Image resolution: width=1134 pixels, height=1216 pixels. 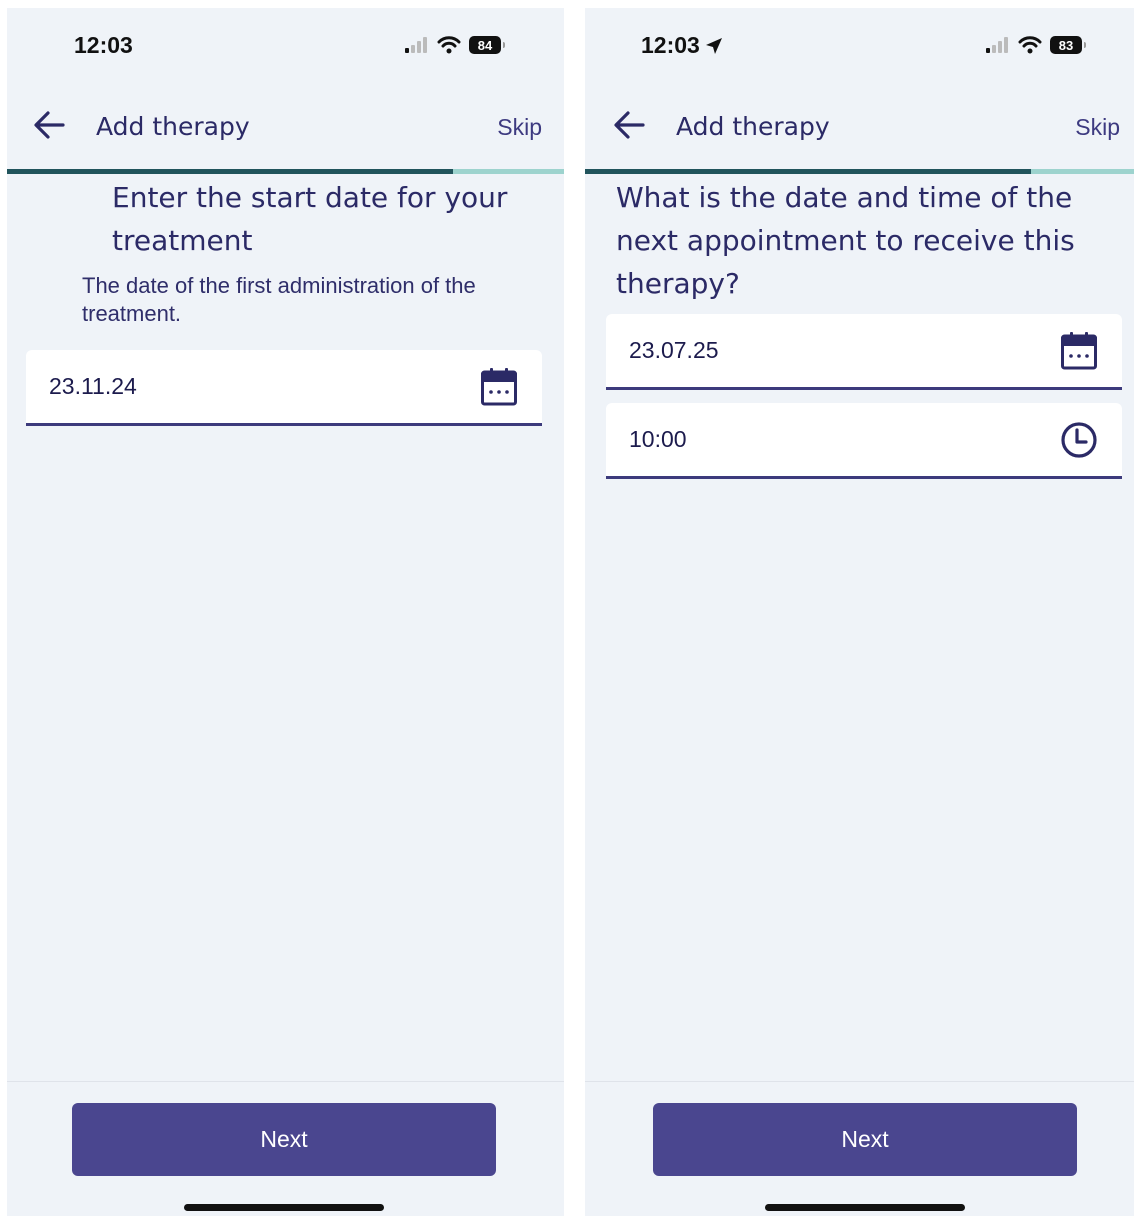 I want to click on battery-level: 84, so click(x=485, y=45).